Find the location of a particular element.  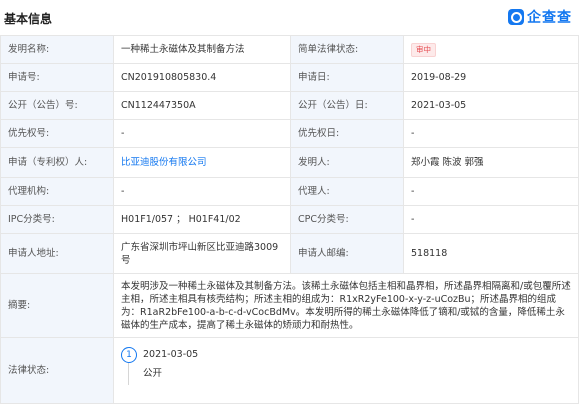

applicant-address-label: 申请人地址: is located at coordinates (57, 253).